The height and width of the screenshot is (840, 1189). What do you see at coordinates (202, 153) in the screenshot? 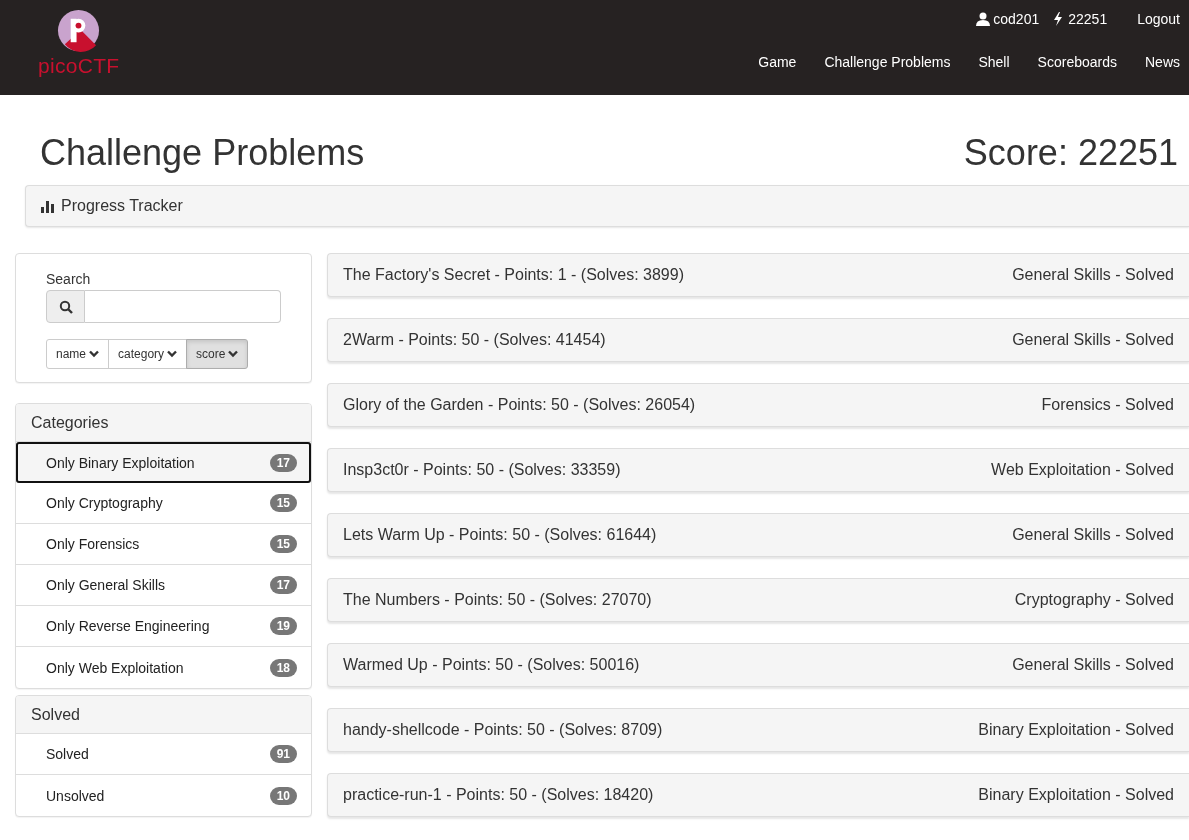
I see `page-title: Challenge Problems` at bounding box center [202, 153].